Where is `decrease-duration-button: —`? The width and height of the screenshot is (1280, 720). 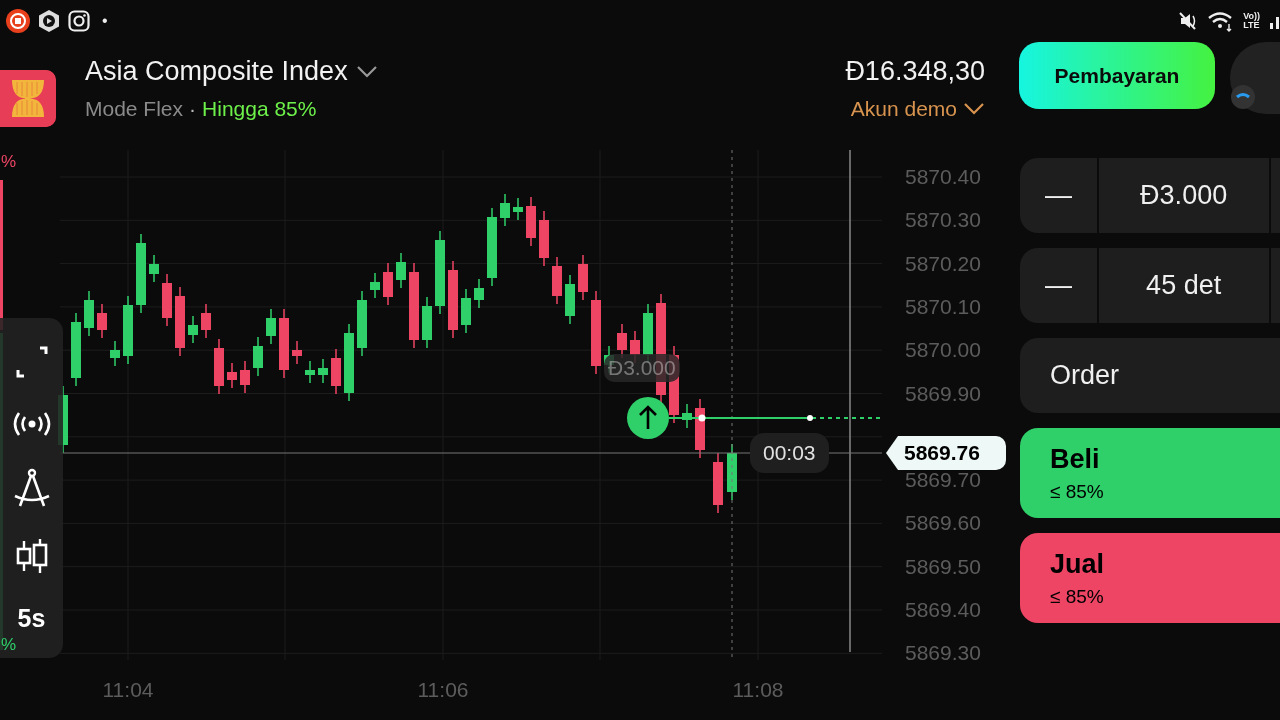
decrease-duration-button: — is located at coordinates (1058, 285).